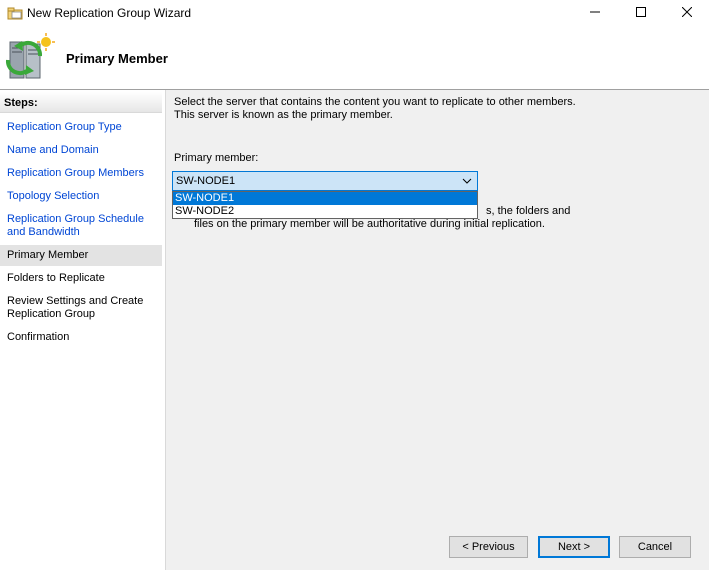 This screenshot has width=709, height=570. I want to click on primary-member-combobox: SW-NODE1, so click(325, 181).